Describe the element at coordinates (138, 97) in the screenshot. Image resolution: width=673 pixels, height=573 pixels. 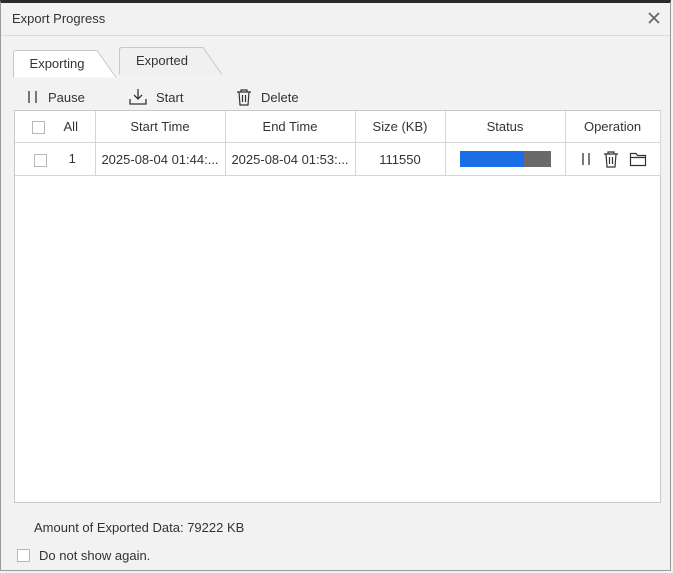
I see `download-icon` at that location.